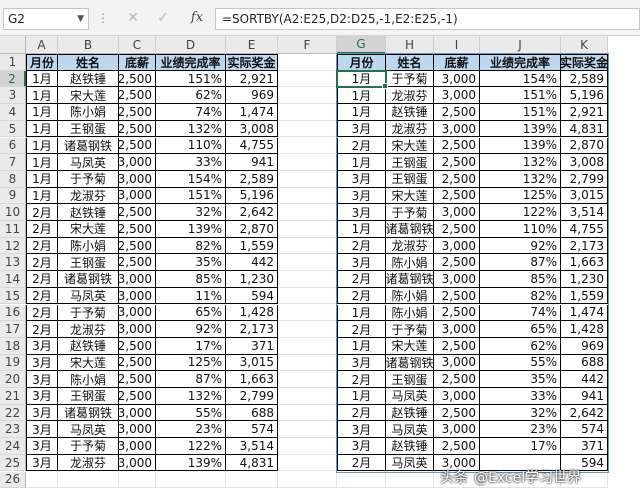 This screenshot has width=640, height=496. What do you see at coordinates (252, 196) in the screenshot?
I see `source-table-cell: 5,196` at bounding box center [252, 196].